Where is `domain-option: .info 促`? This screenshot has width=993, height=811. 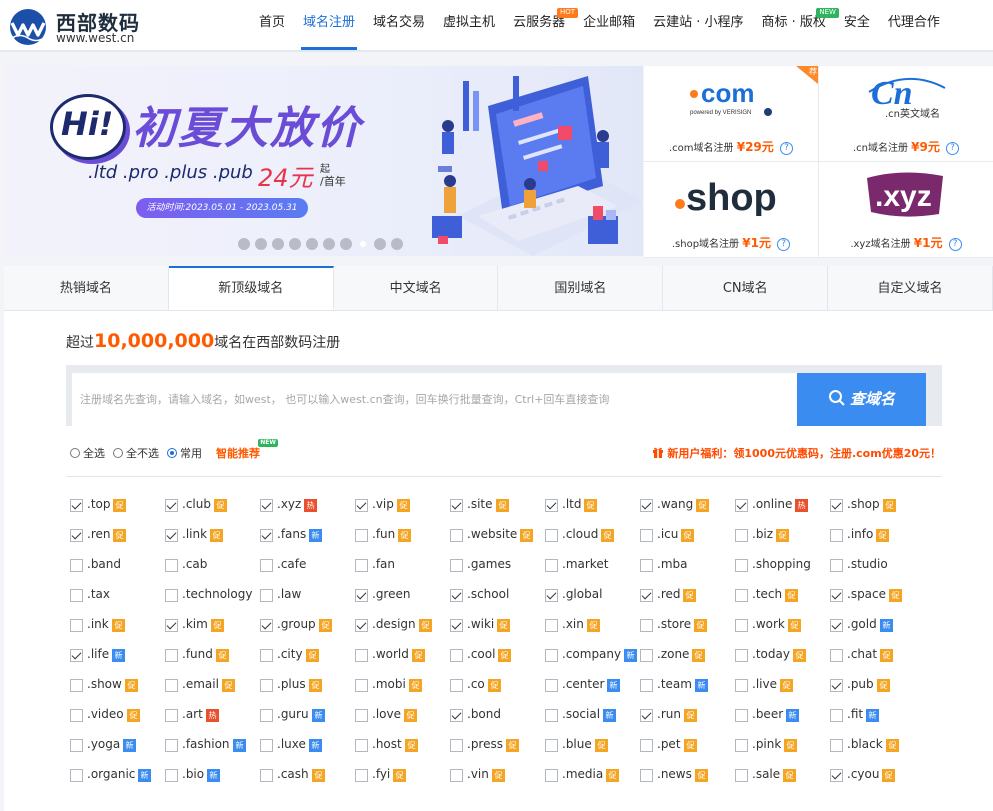
domain-option: .info 促 is located at coordinates (877, 535).